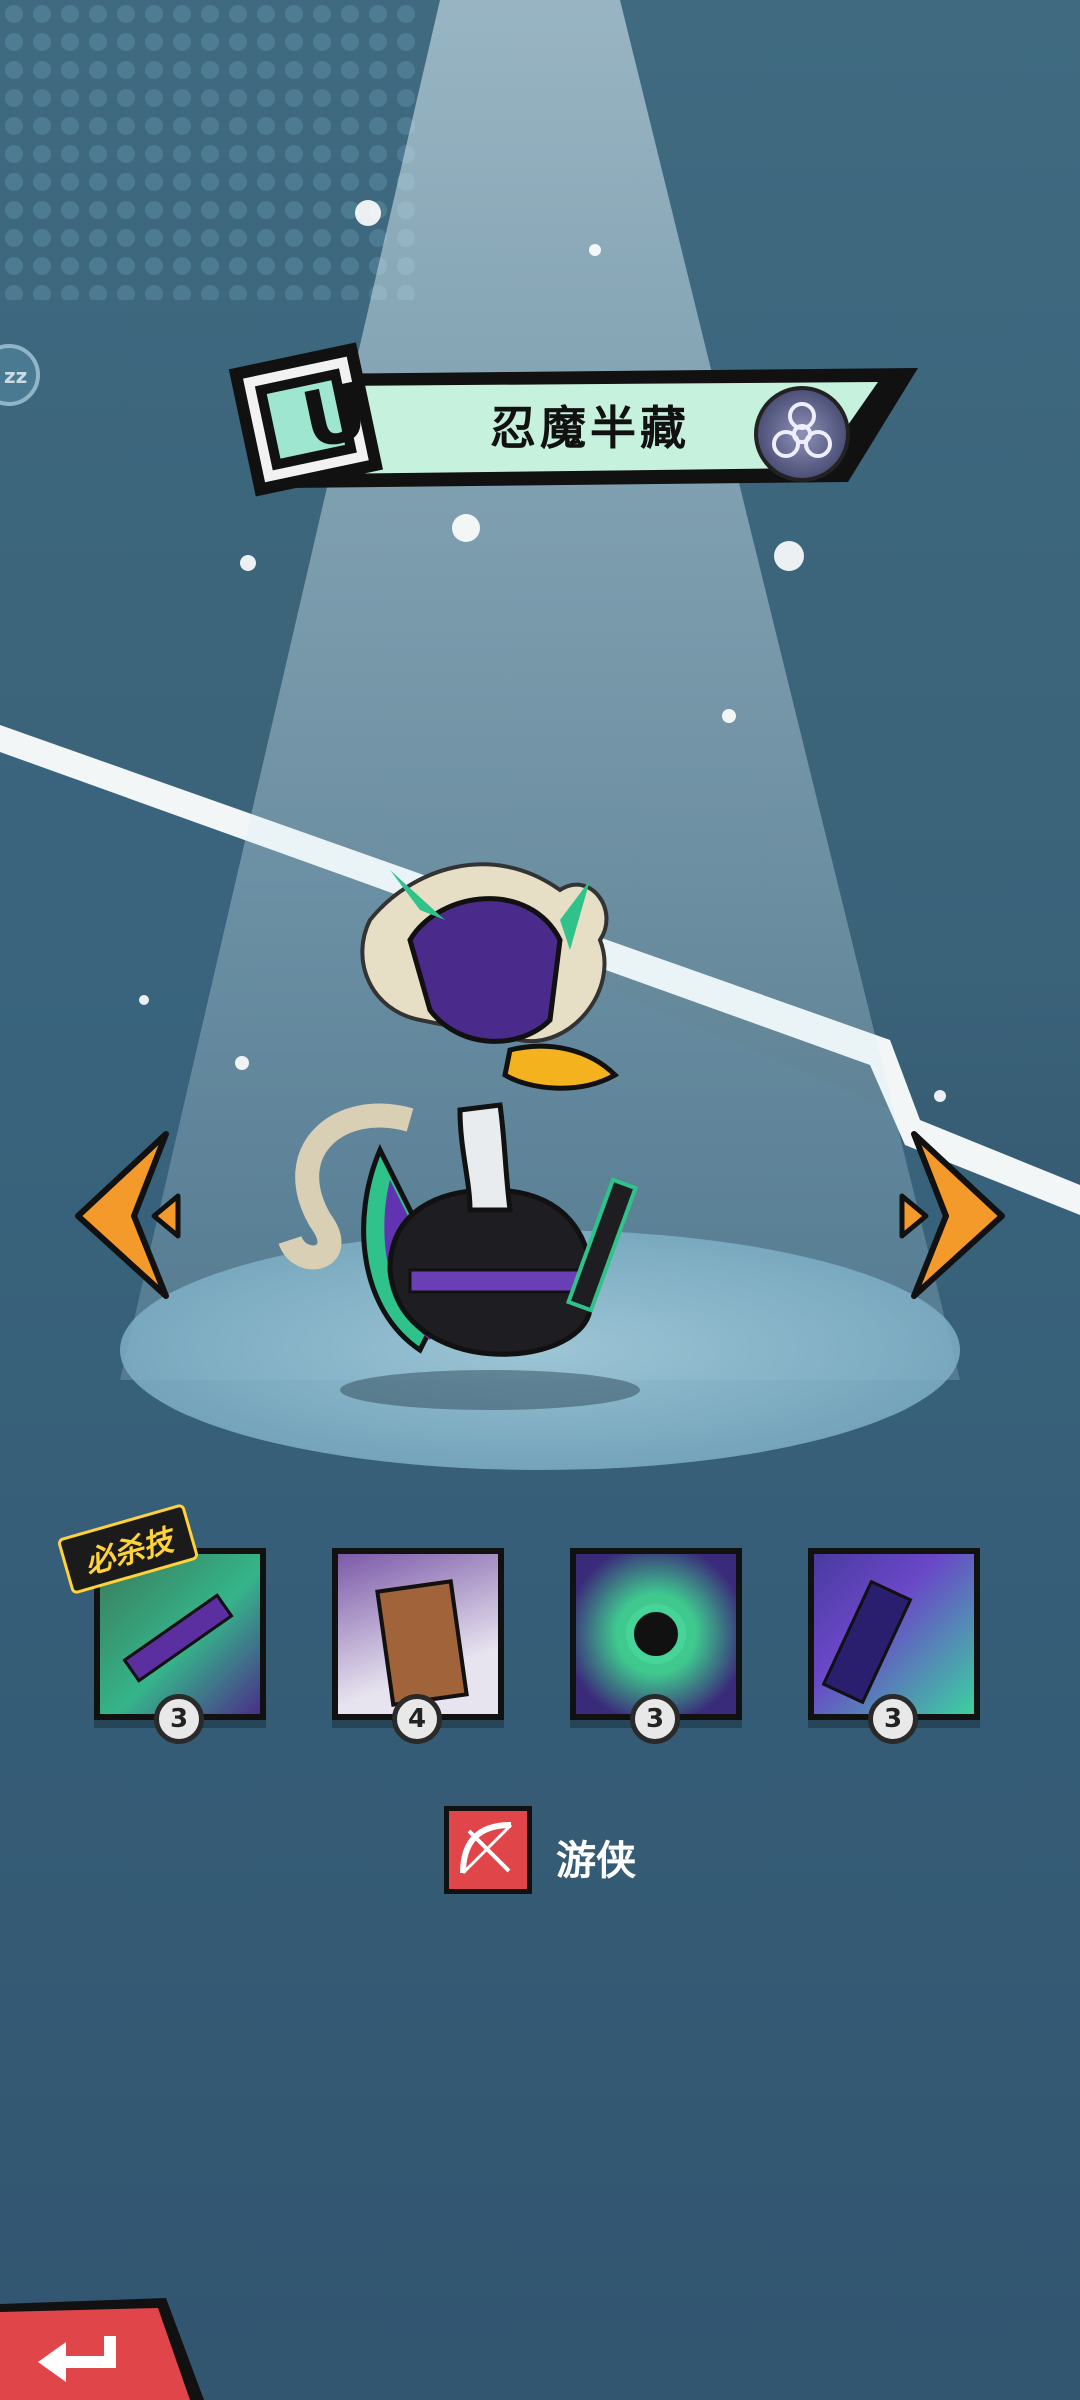 This screenshot has height=2400, width=1080. What do you see at coordinates (656, 1634) in the screenshot?
I see `tomoe-mark-skill-icon` at bounding box center [656, 1634].